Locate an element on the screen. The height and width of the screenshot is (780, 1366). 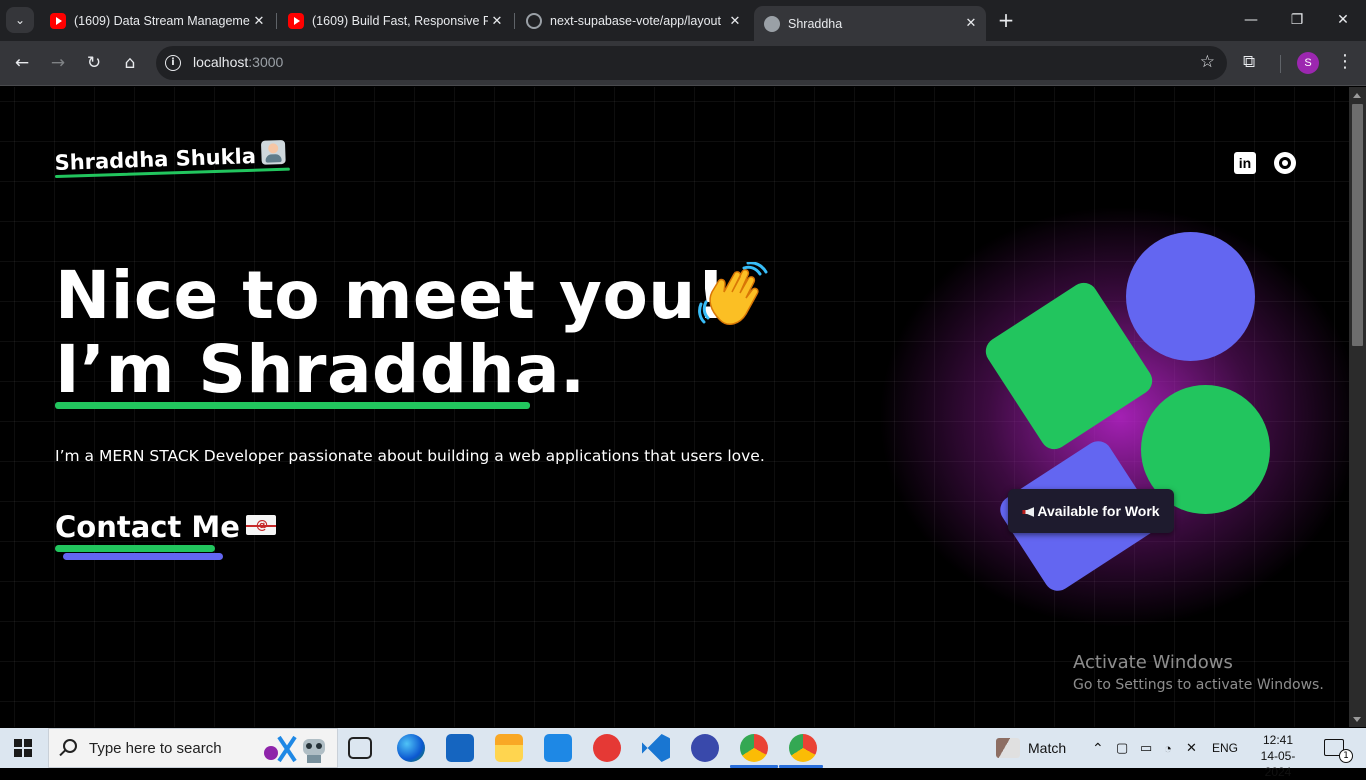
extensions-icon: ⧉ is located at coordinates (1254, 63).